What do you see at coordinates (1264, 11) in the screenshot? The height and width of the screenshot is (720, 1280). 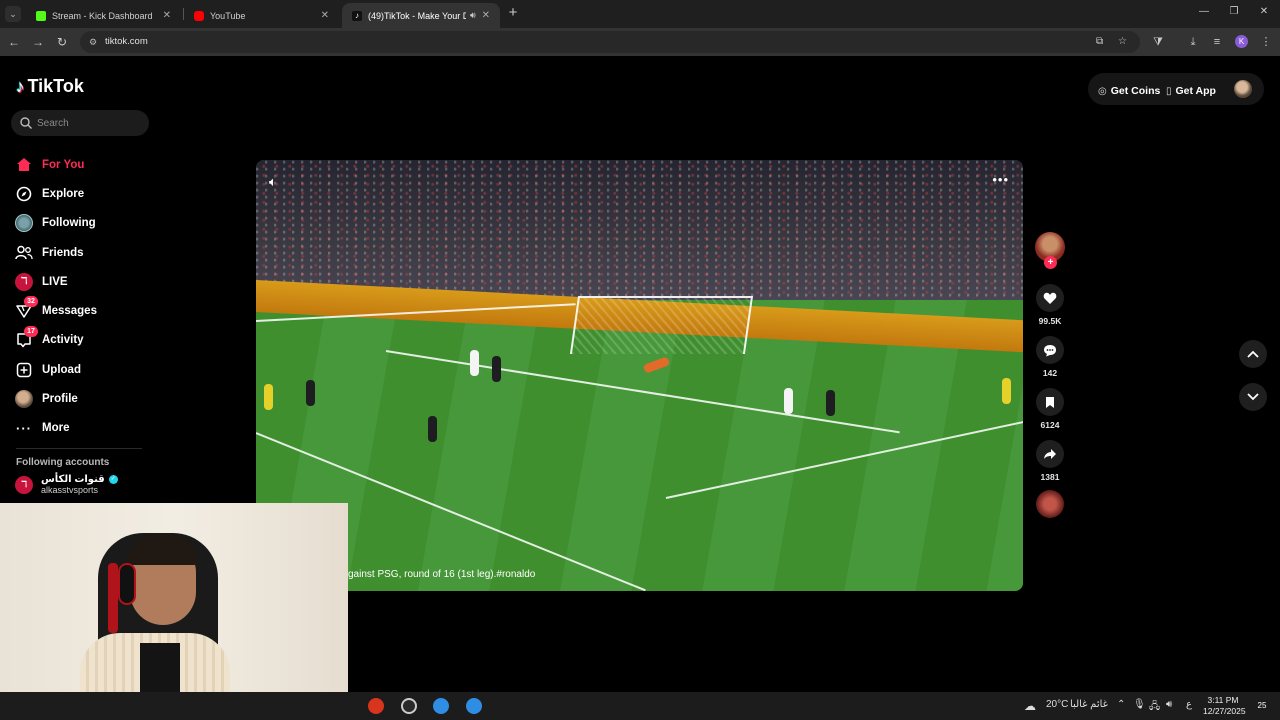 I see `close-window-icon: ✕` at bounding box center [1264, 11].